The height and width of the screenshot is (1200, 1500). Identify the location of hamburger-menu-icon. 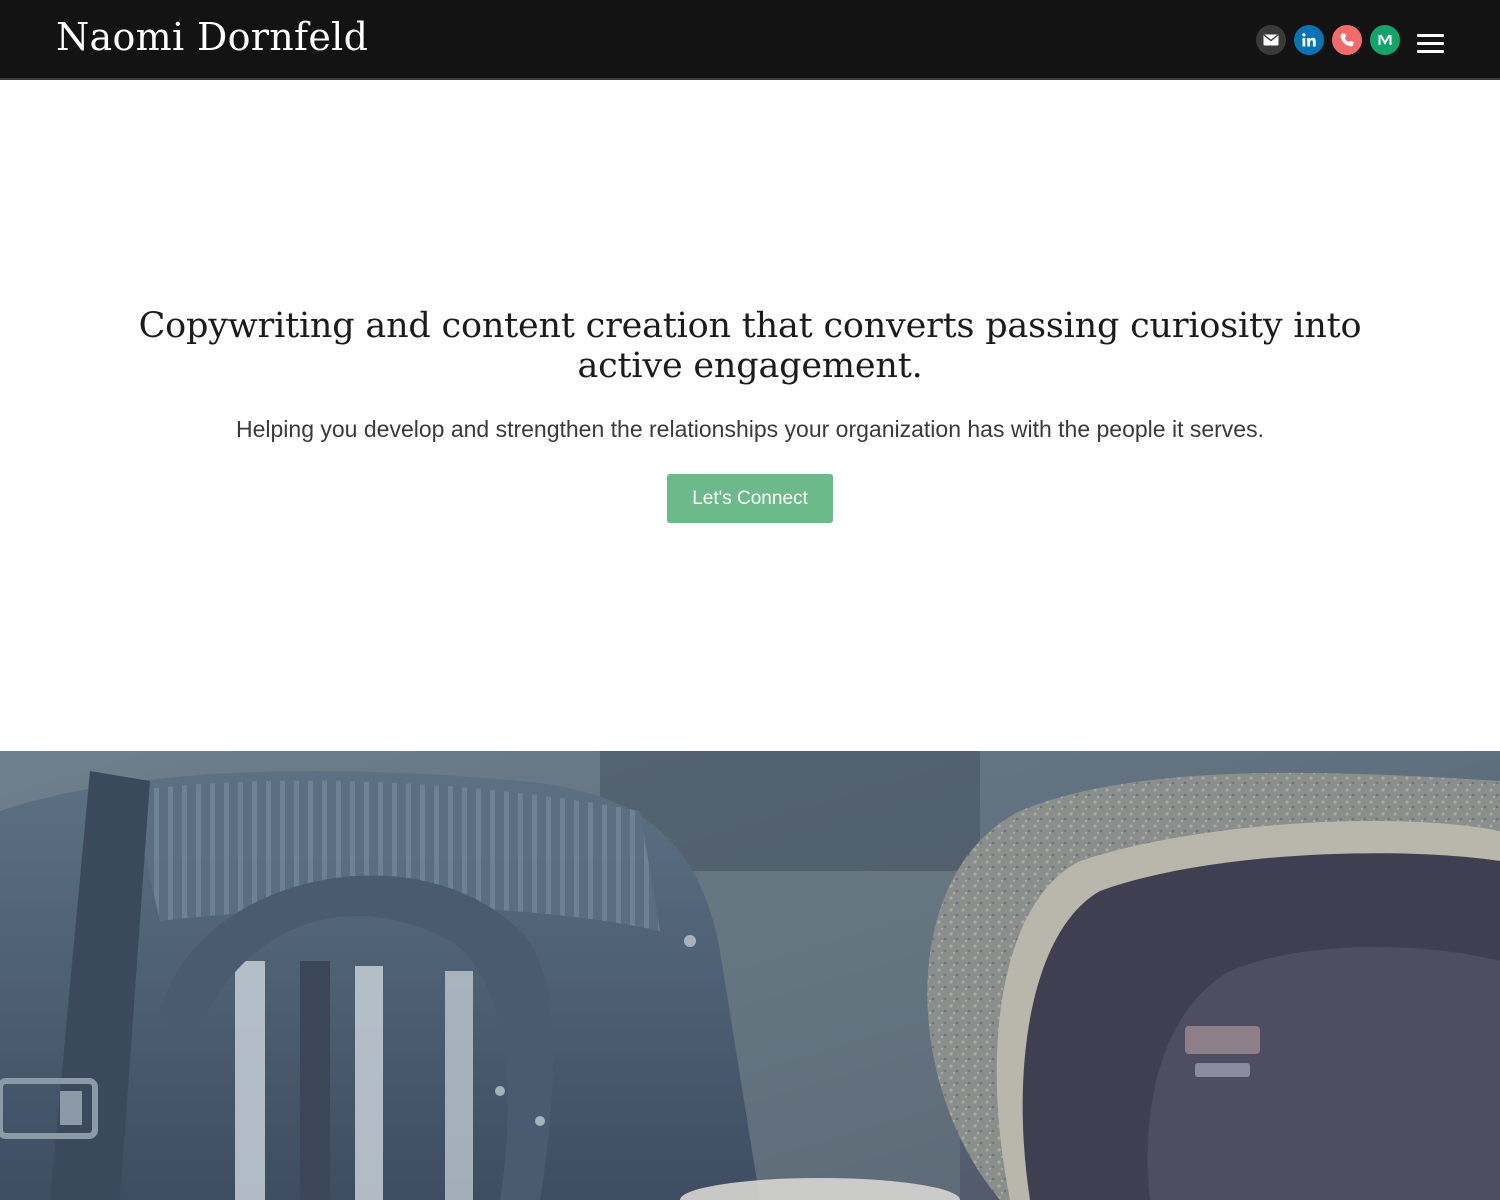
(1431, 42).